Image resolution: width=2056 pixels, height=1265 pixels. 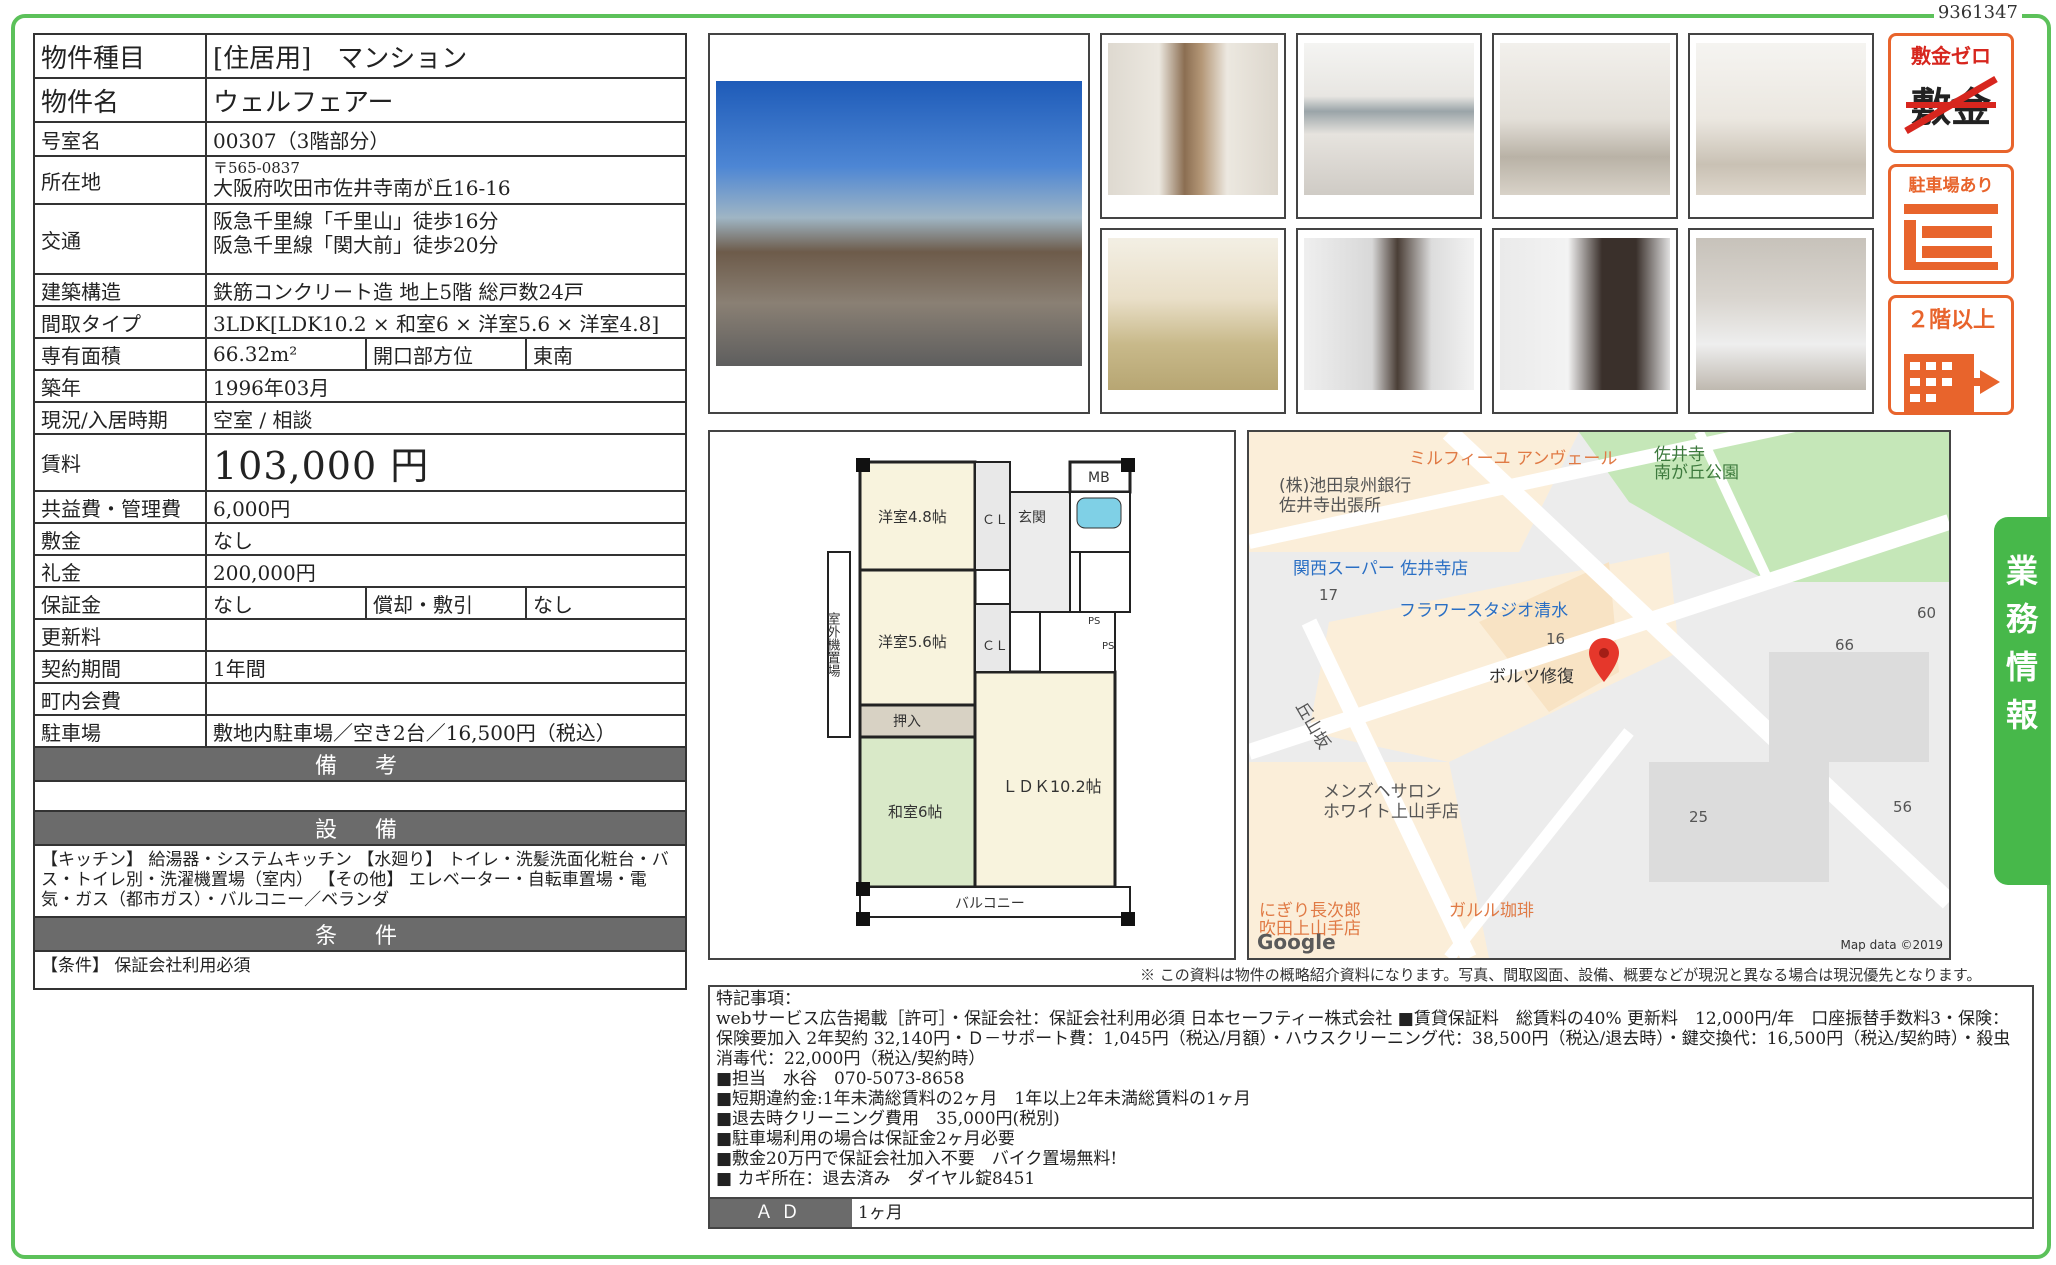 What do you see at coordinates (606, 603) in the screenshot?
I see `amortization-value: なし` at bounding box center [606, 603].